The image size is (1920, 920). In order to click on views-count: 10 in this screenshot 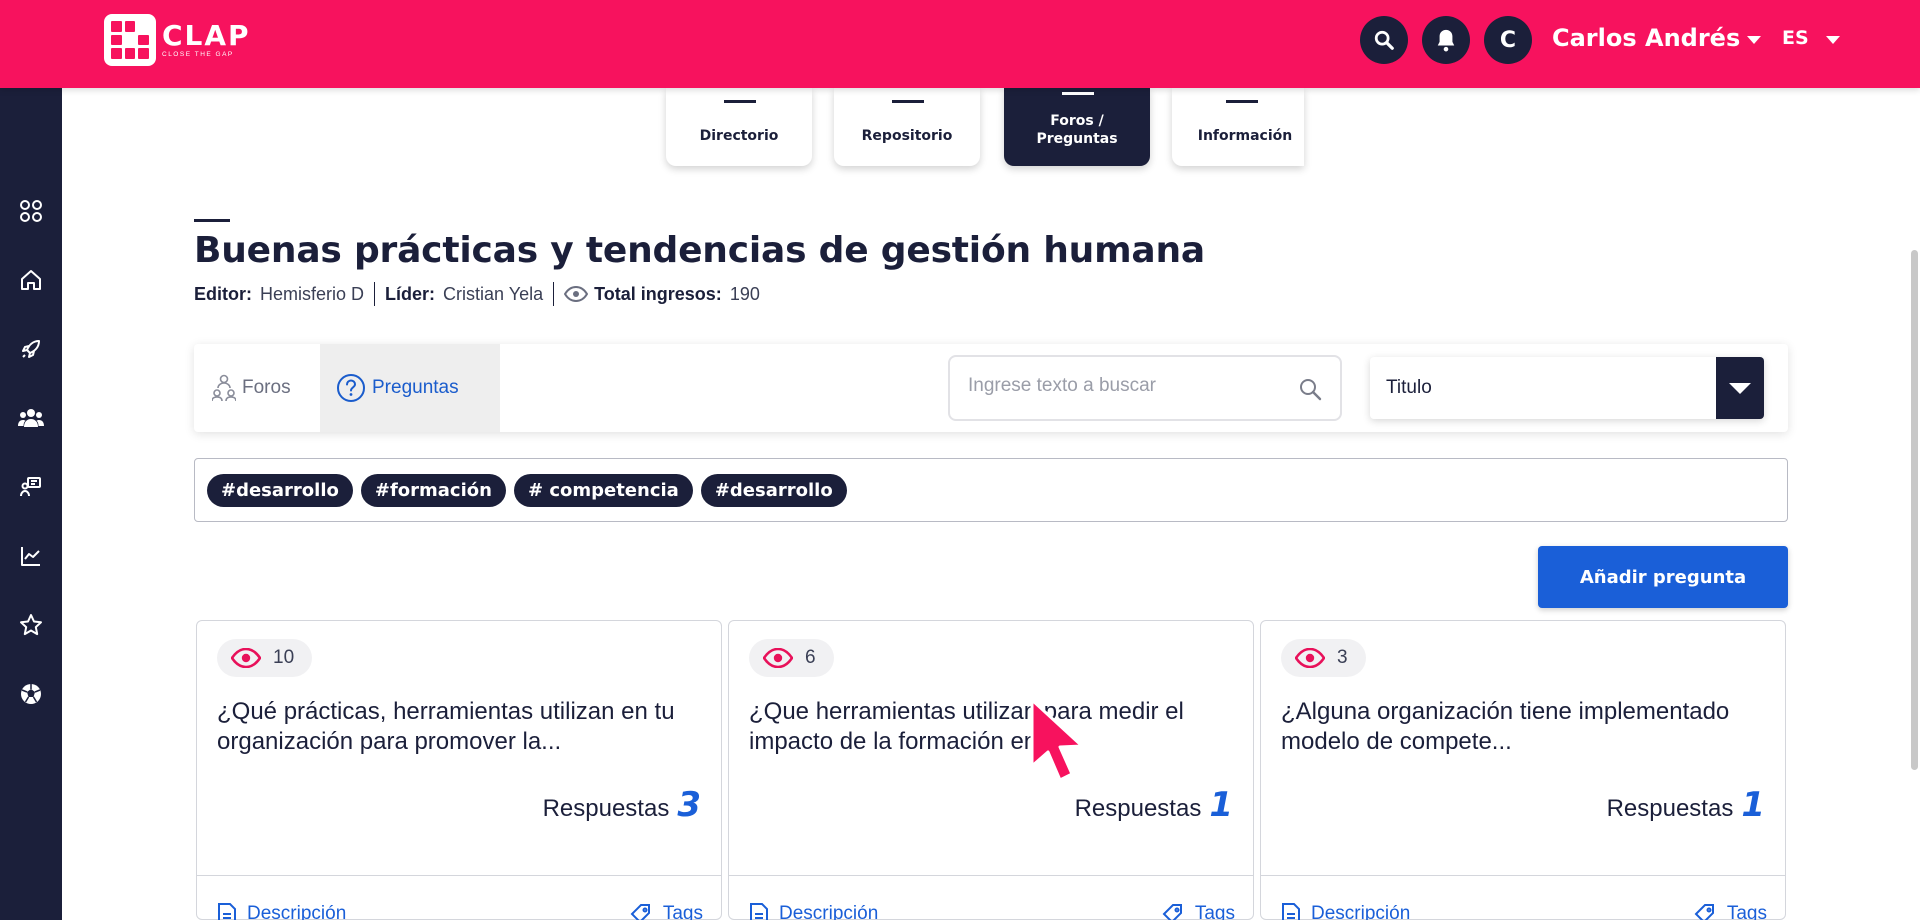, I will do `click(284, 657)`.